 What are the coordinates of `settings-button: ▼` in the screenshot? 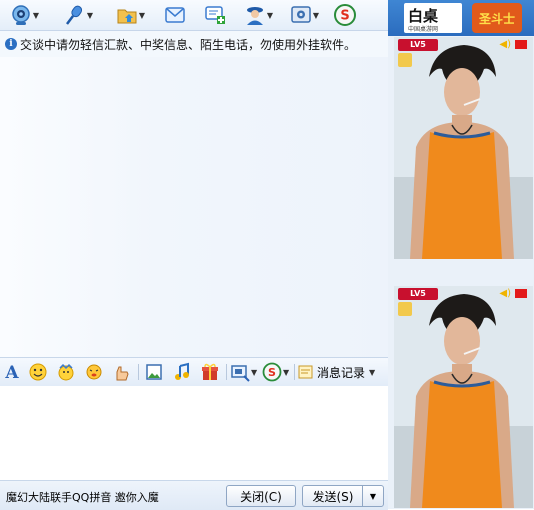 It's located at (305, 15).